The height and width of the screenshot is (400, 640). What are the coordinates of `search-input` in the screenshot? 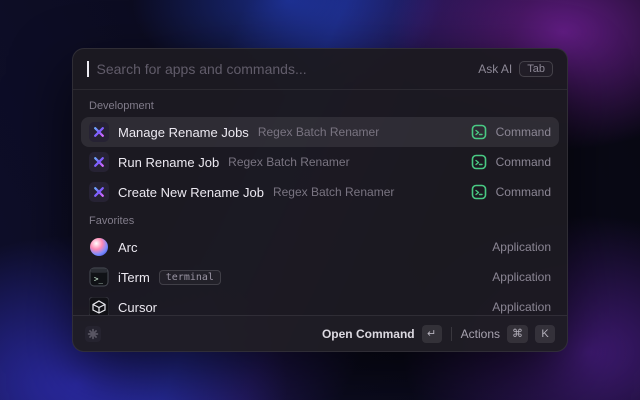 It's located at (283, 69).